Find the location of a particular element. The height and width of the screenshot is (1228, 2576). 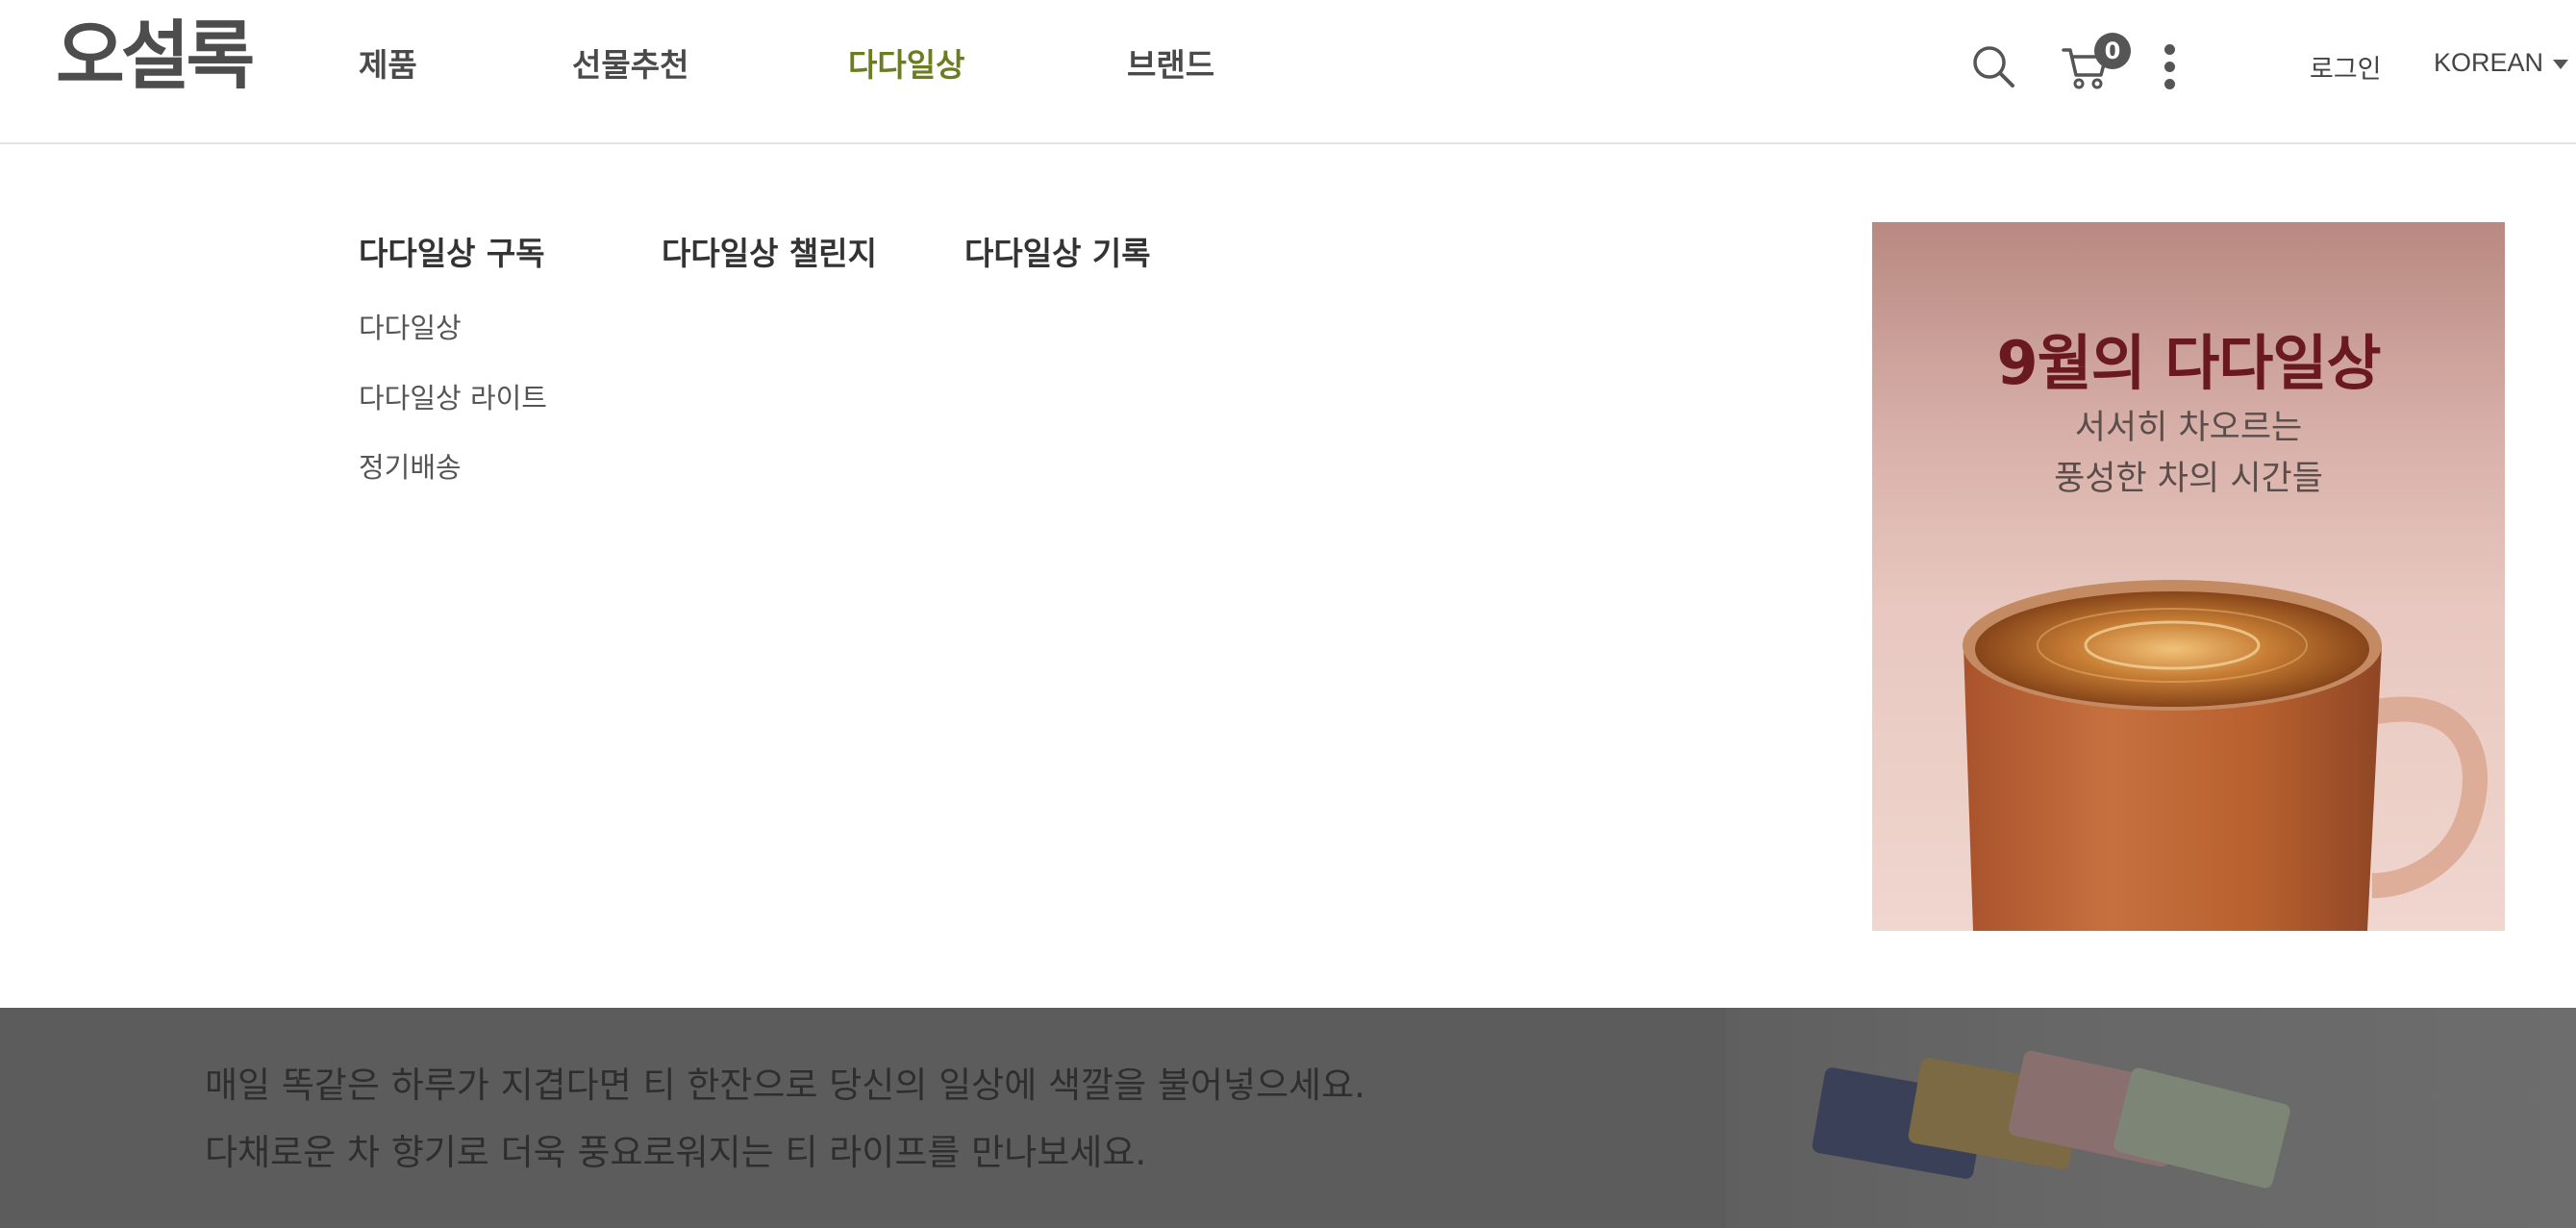

language-label: KOREAN is located at coordinates (2489, 62).